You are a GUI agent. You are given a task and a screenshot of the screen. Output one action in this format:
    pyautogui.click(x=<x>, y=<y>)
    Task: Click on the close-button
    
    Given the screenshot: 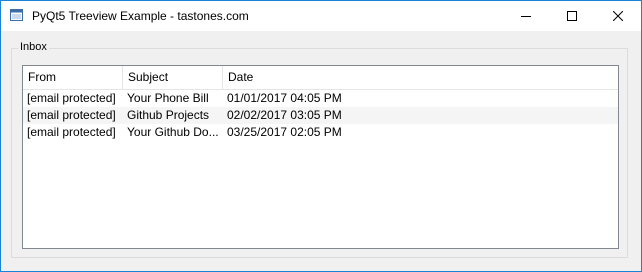 What is the action you would take?
    pyautogui.click(x=618, y=16)
    